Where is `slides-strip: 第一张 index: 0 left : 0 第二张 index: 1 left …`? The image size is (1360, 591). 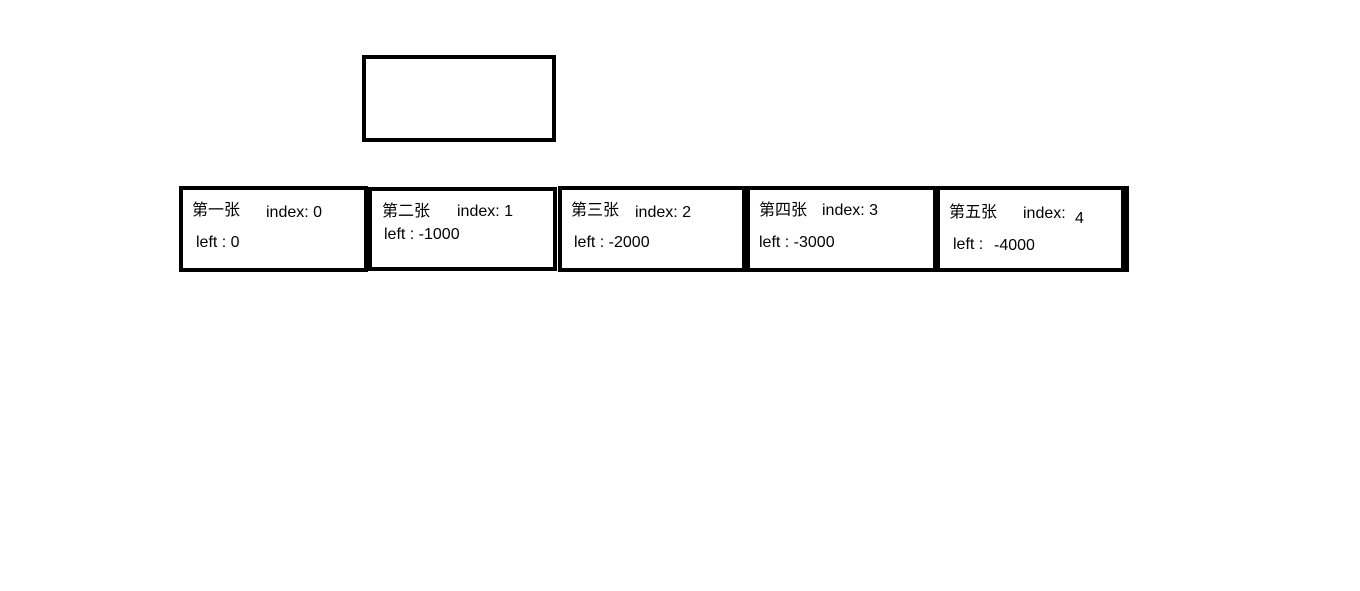
slides-strip: 第一张 index: 0 left : 0 第二张 index: 1 left … is located at coordinates (655, 229).